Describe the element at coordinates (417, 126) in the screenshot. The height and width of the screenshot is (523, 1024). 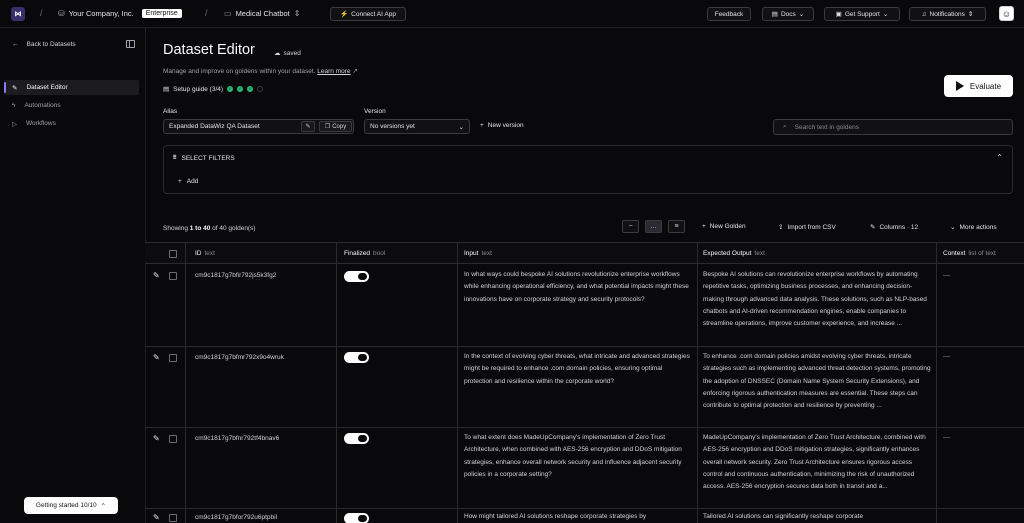
I see `version-select: No versions yet ⌄` at that location.